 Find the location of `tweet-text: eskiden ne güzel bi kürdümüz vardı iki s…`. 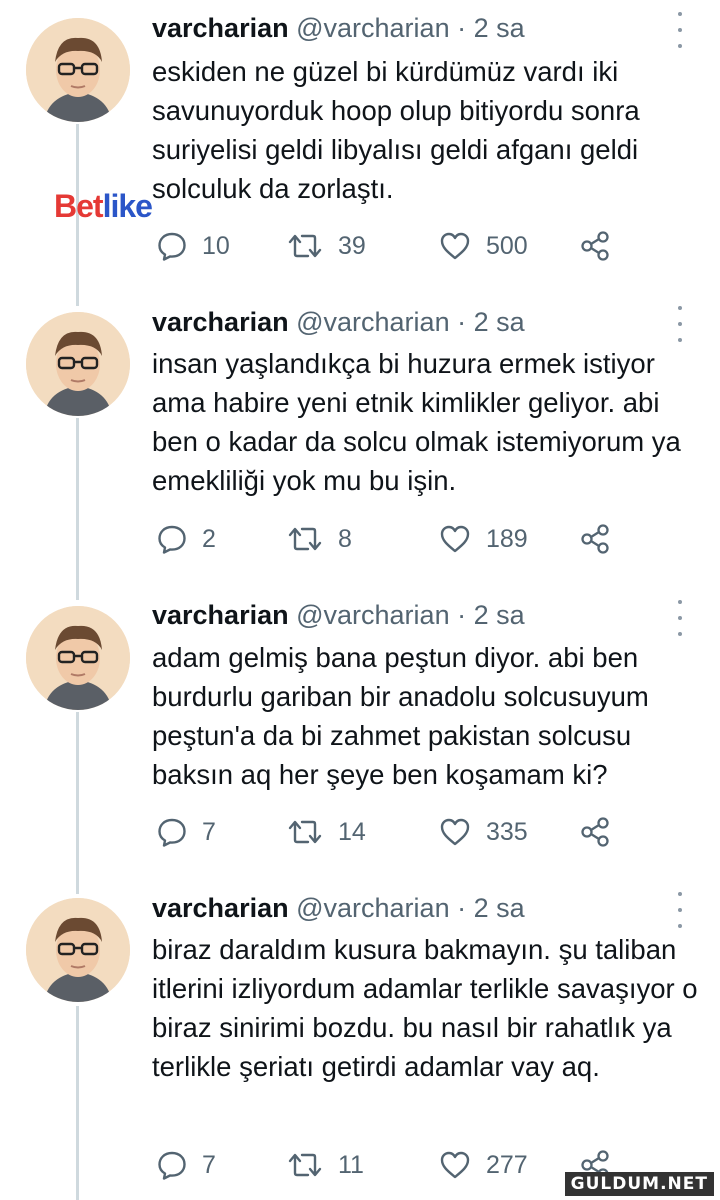

tweet-text: eskiden ne güzel bi kürdümüz vardı iki s… is located at coordinates (396, 130).